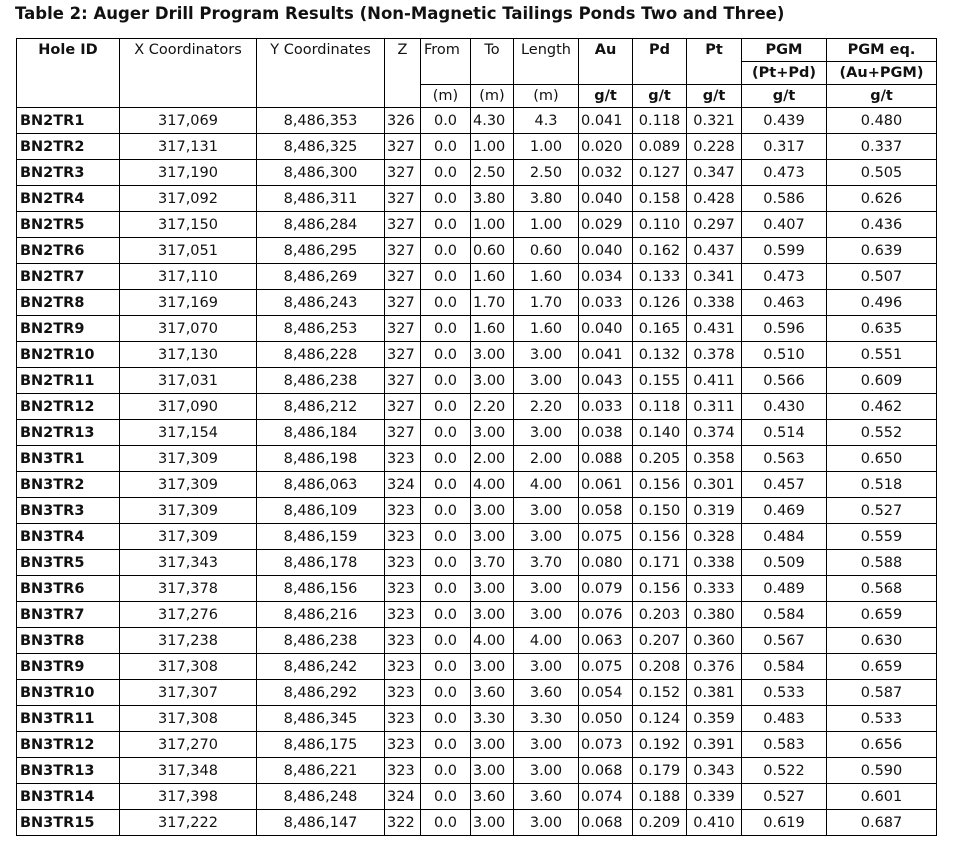  What do you see at coordinates (714, 588) in the screenshot?
I see `cell-pt: 0.333` at bounding box center [714, 588].